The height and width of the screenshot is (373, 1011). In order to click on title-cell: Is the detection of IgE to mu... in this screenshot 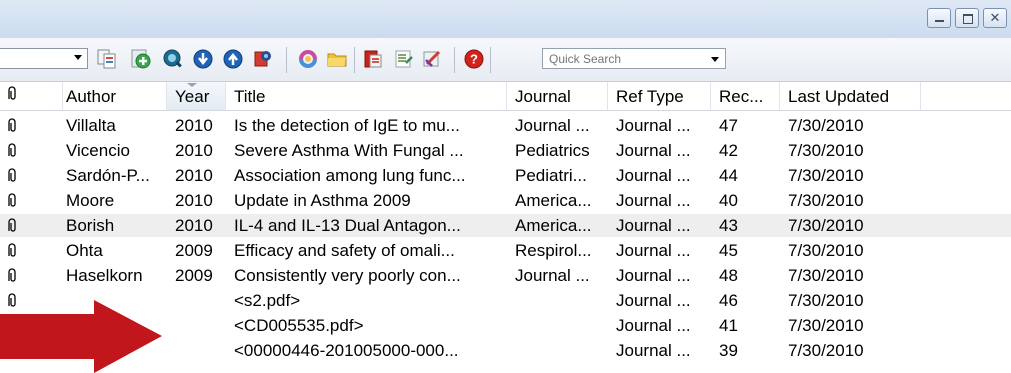, I will do `click(347, 125)`.